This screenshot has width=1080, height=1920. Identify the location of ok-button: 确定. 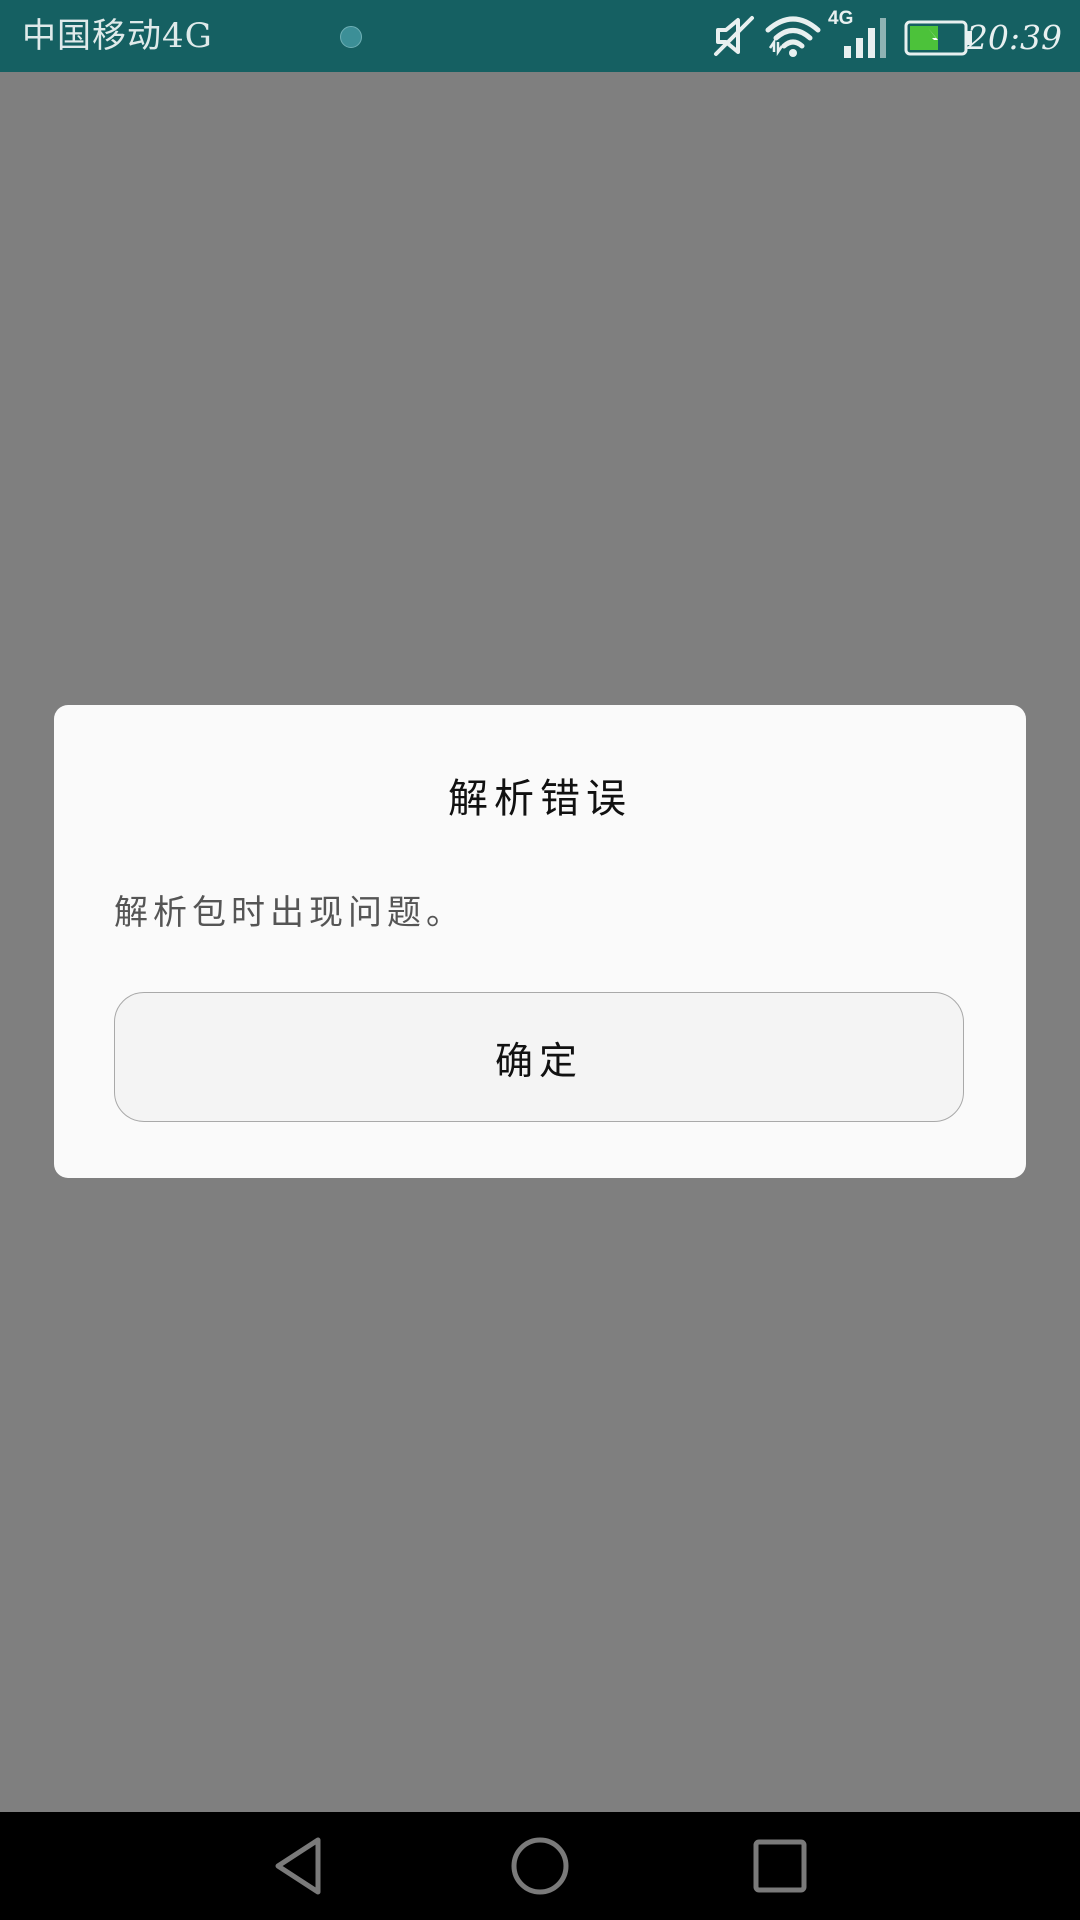
(539, 1057).